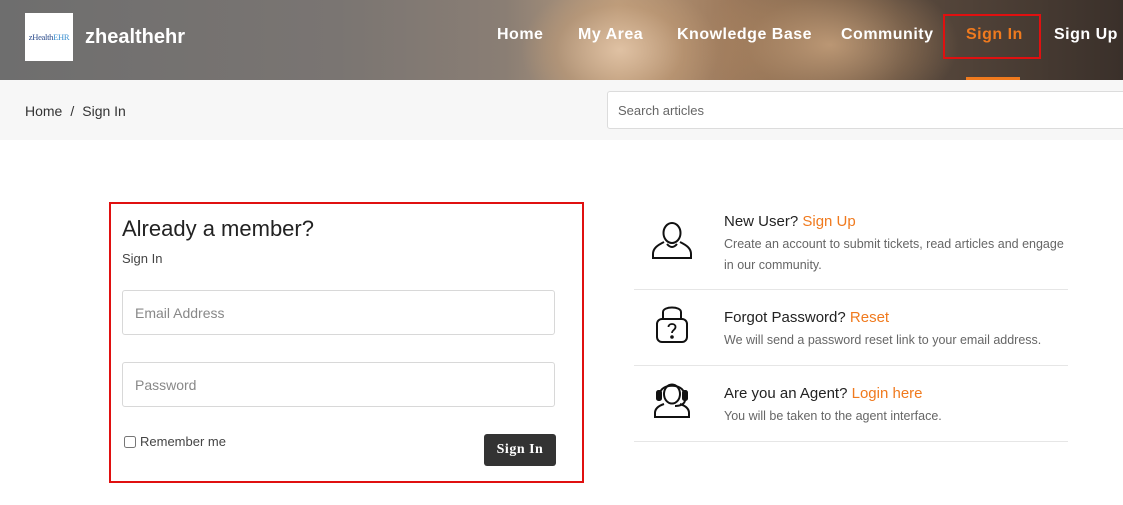 The width and height of the screenshot is (1123, 505). Describe the element at coordinates (520, 450) in the screenshot. I see `sign-in-button: Sign In` at that location.